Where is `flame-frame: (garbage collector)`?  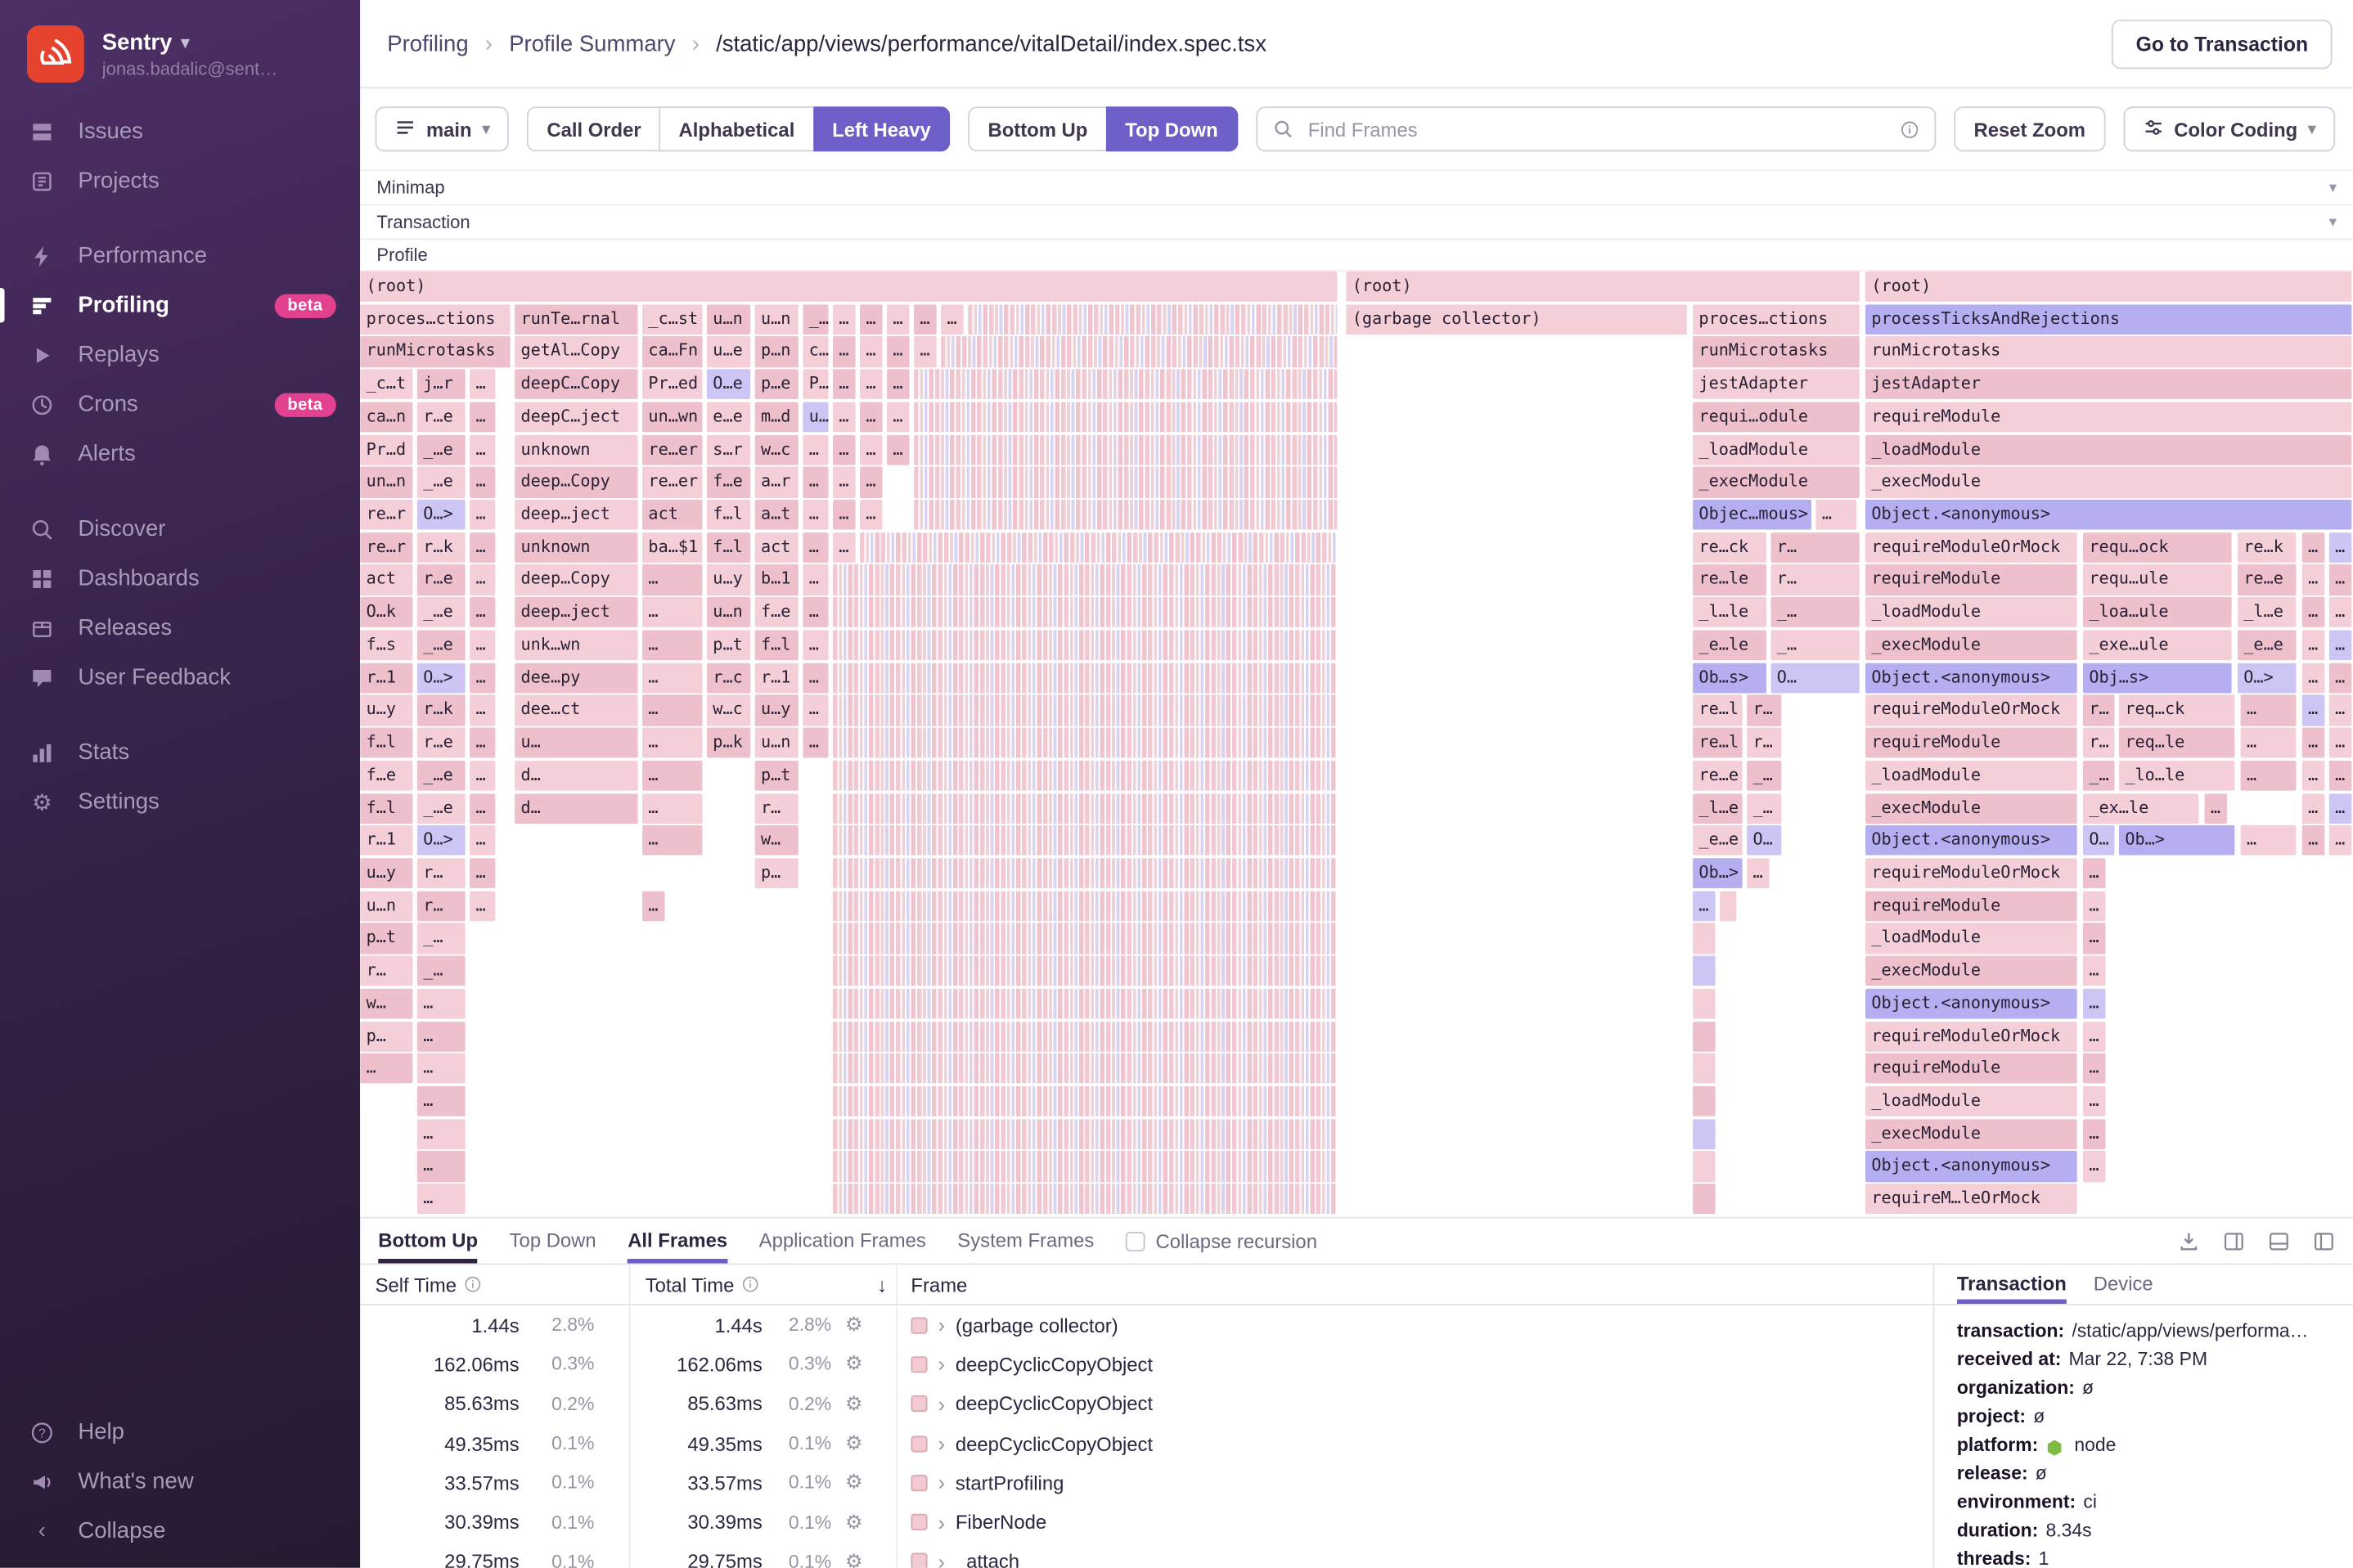
flame-frame: (garbage collector) is located at coordinates (1516, 319).